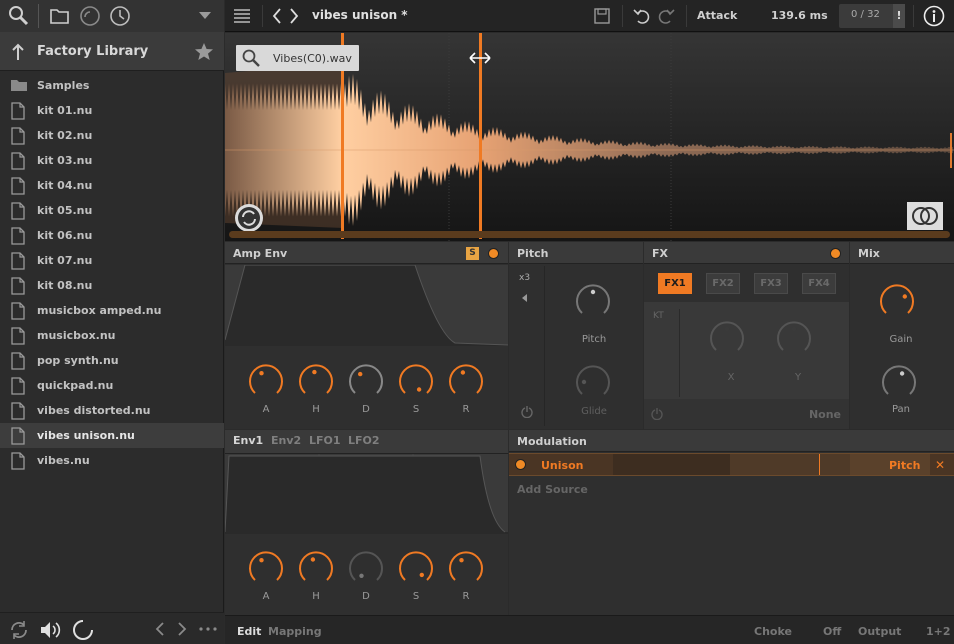  I want to click on fx-x-knob, so click(727, 338).